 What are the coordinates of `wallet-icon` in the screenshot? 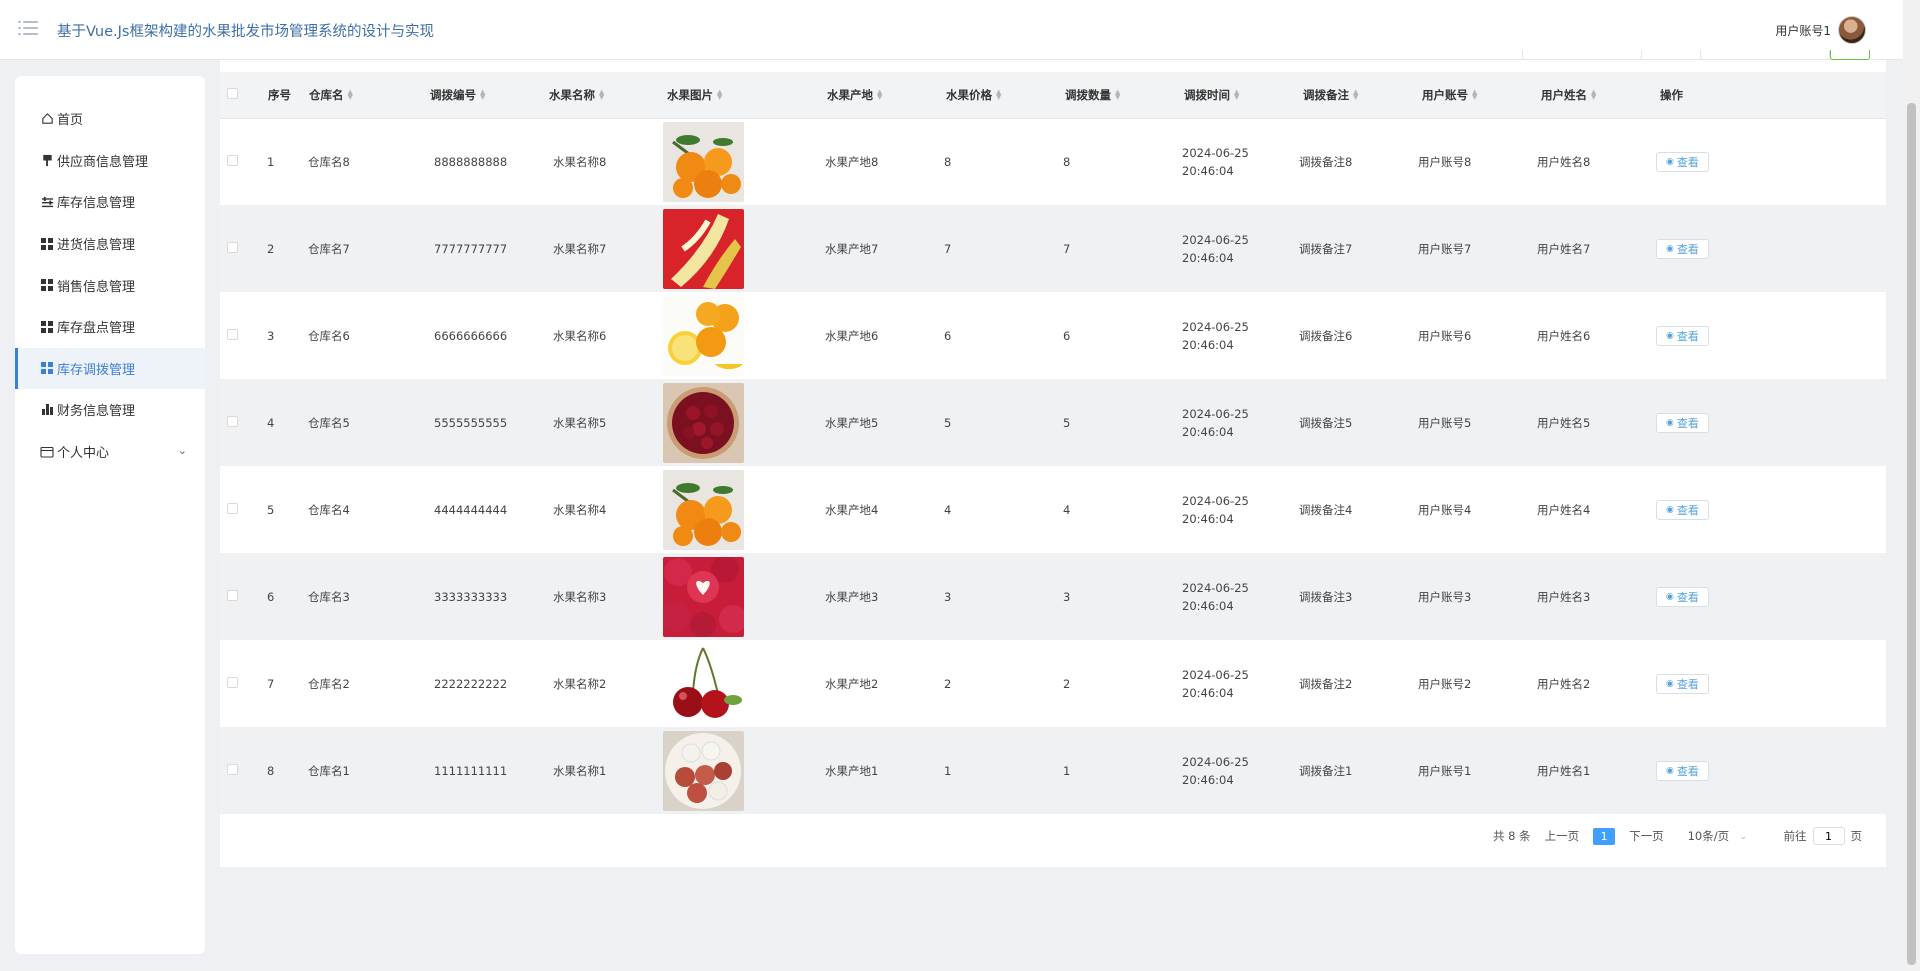 It's located at (47, 452).